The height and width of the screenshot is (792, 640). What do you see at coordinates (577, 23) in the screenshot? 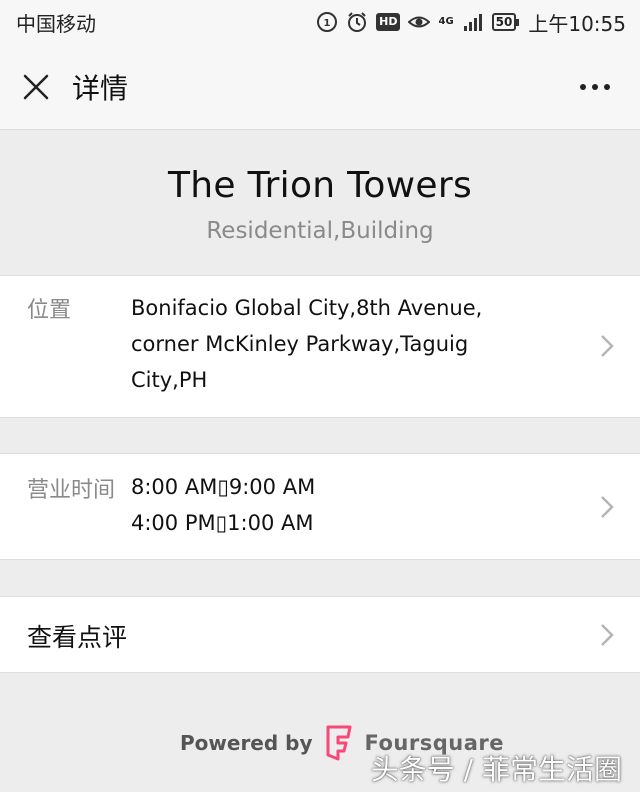
I see `clock: 上午10:55` at bounding box center [577, 23].